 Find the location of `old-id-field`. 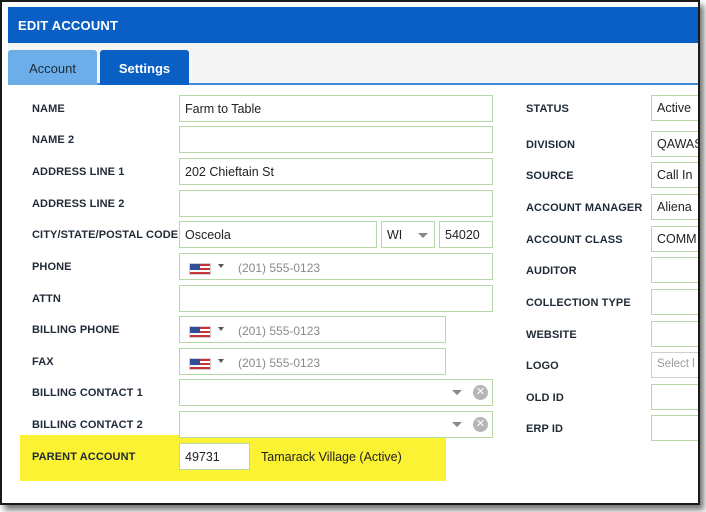

old-id-field is located at coordinates (674, 397).